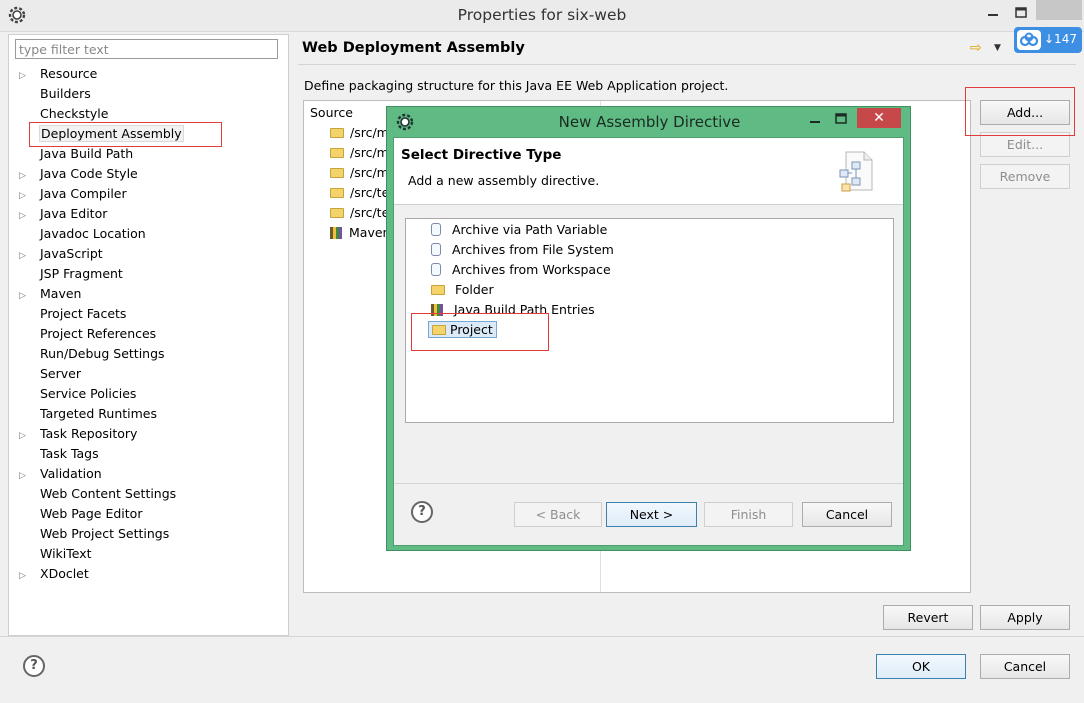 The image size is (1084, 703). I want to click on window-titlebar: Properties for six-web, so click(542, 16).